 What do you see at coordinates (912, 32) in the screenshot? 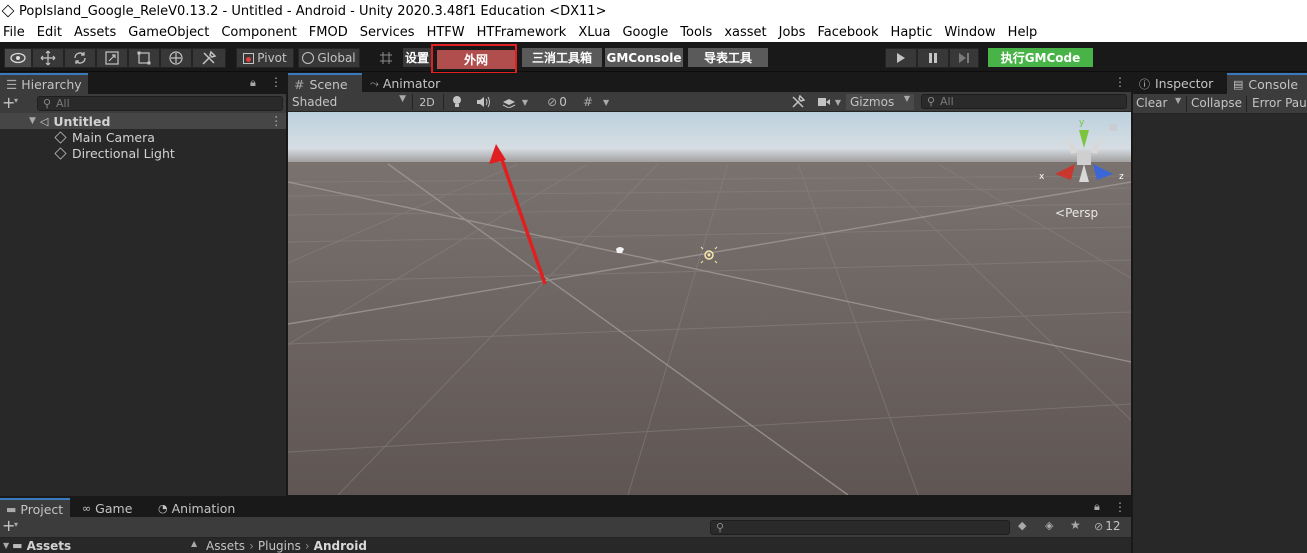
I see `menu-haptic: Haptic` at bounding box center [912, 32].